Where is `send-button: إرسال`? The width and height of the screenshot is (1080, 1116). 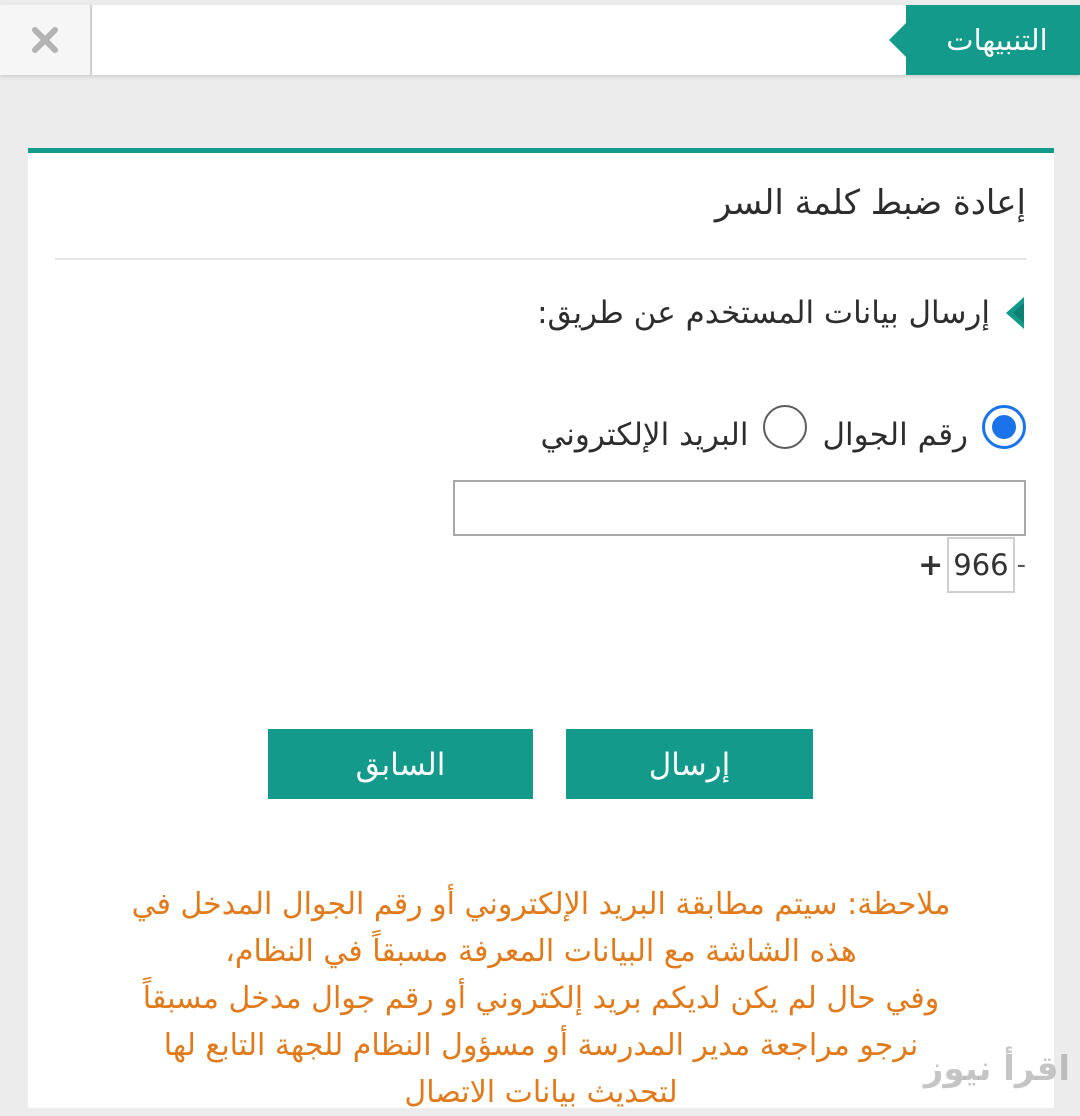
send-button: إرسال is located at coordinates (689, 764).